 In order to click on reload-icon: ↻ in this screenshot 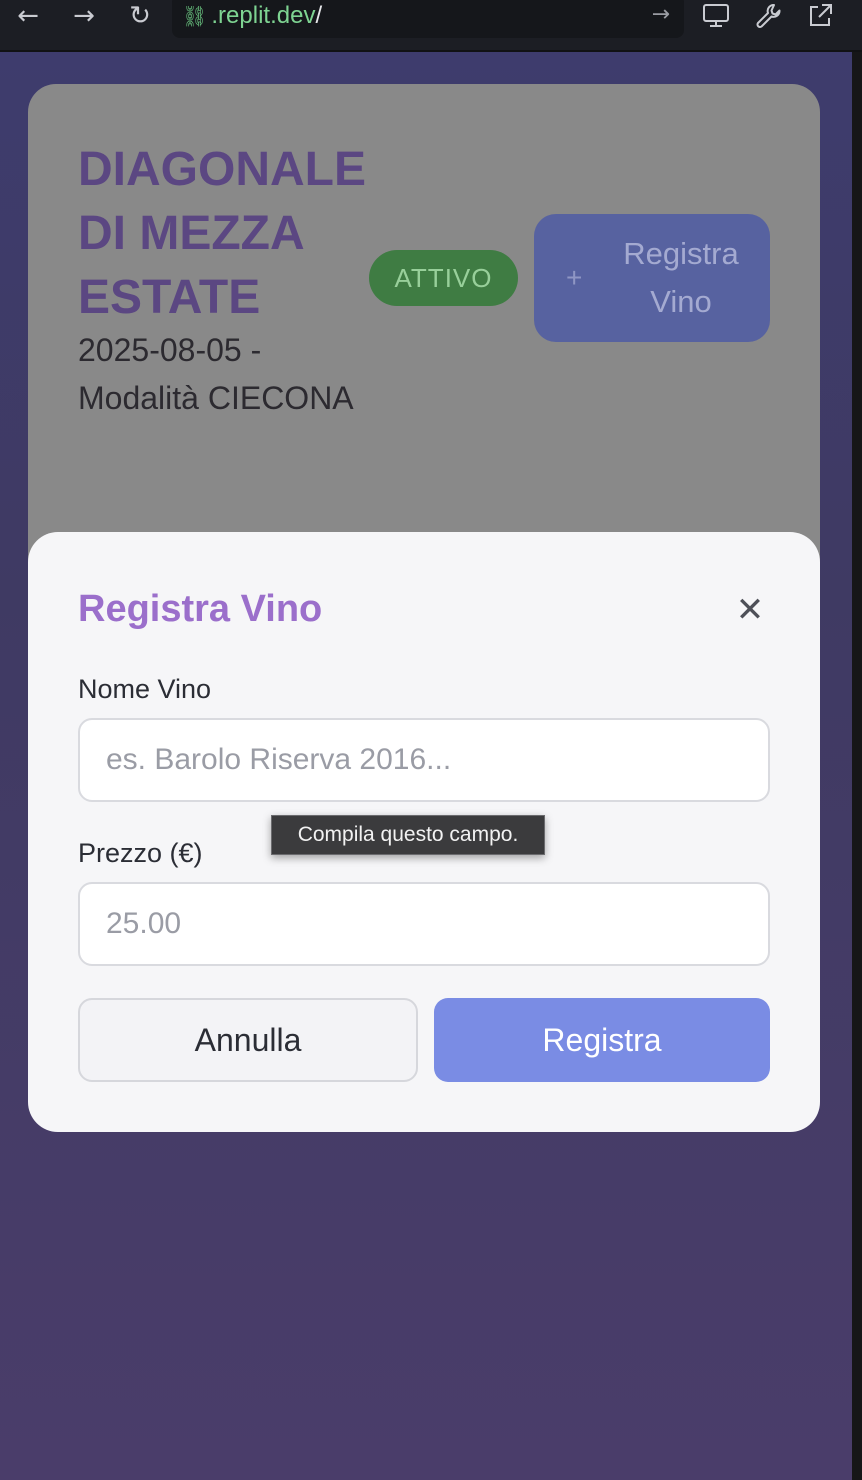, I will do `click(140, 16)`.